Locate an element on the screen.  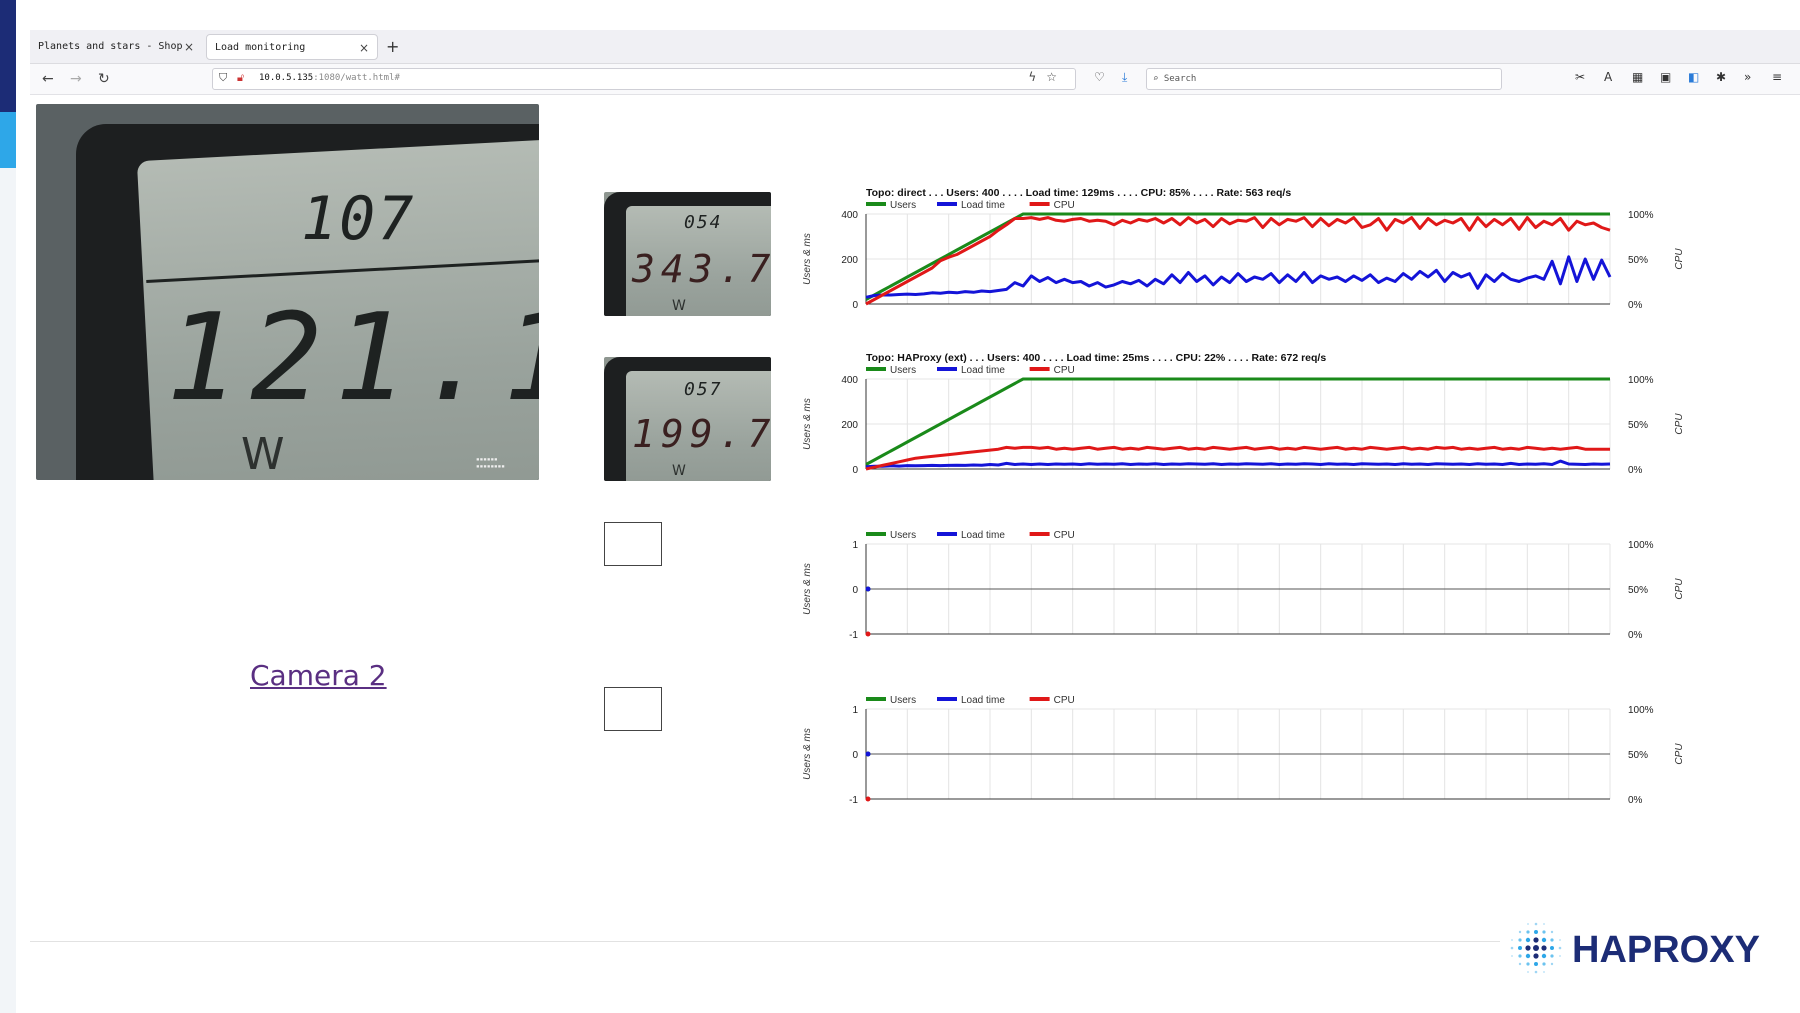
meter-main-reading: 199.7 is located at coordinates (701, 434).